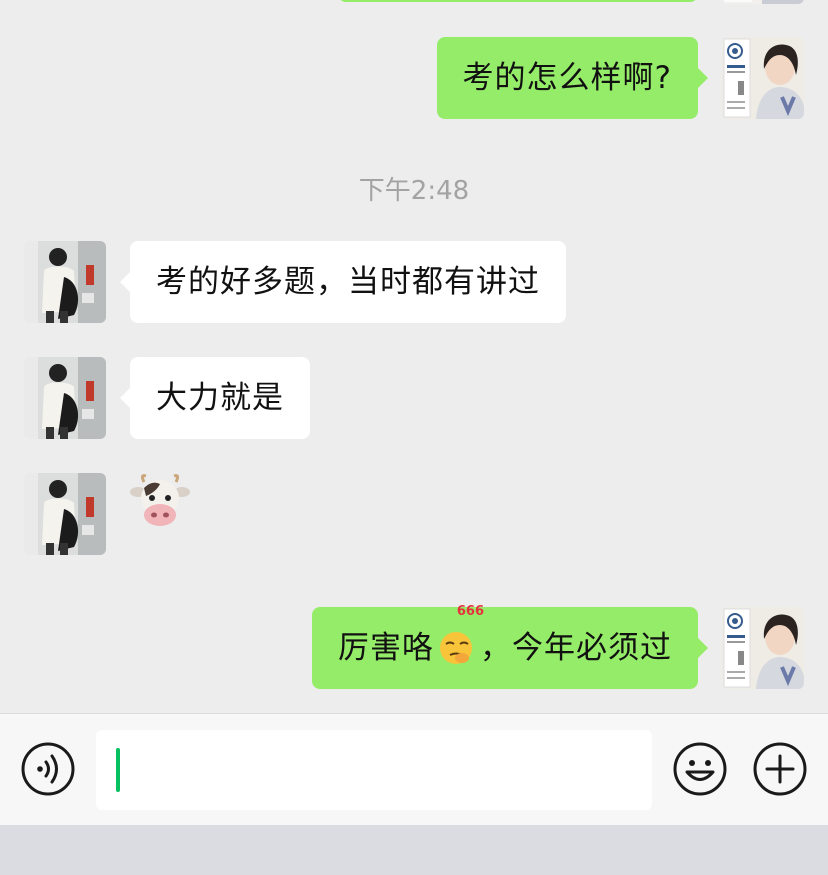 Image resolution: width=828 pixels, height=875 pixels. I want to click on message-bubble-received: 考的好多题，当时都有讲过, so click(343, 282).